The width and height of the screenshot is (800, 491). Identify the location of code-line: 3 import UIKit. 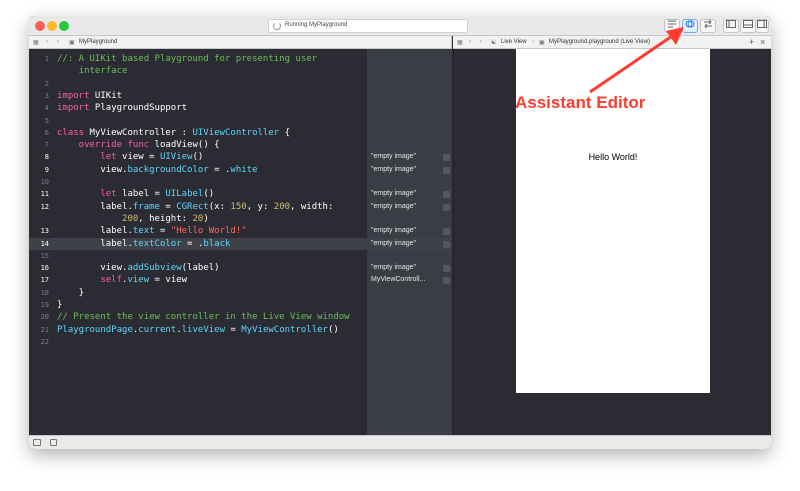
(240, 96).